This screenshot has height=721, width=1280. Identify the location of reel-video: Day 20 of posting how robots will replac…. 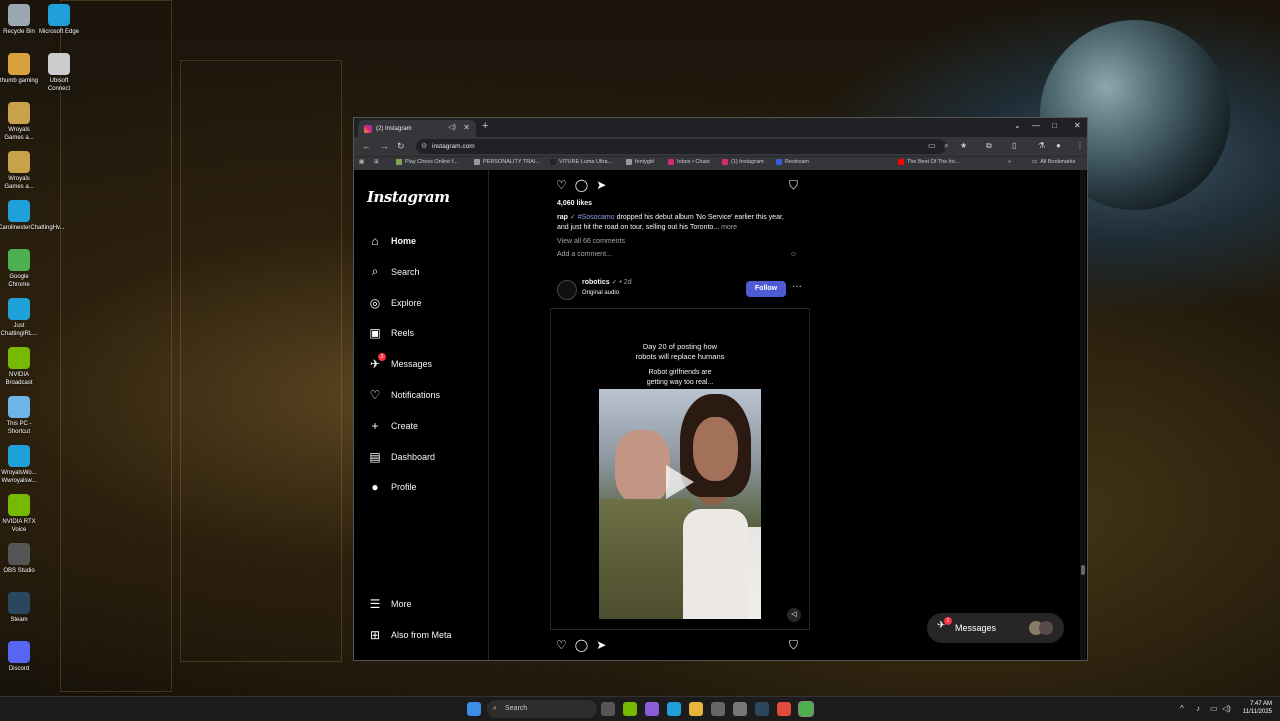
(680, 469).